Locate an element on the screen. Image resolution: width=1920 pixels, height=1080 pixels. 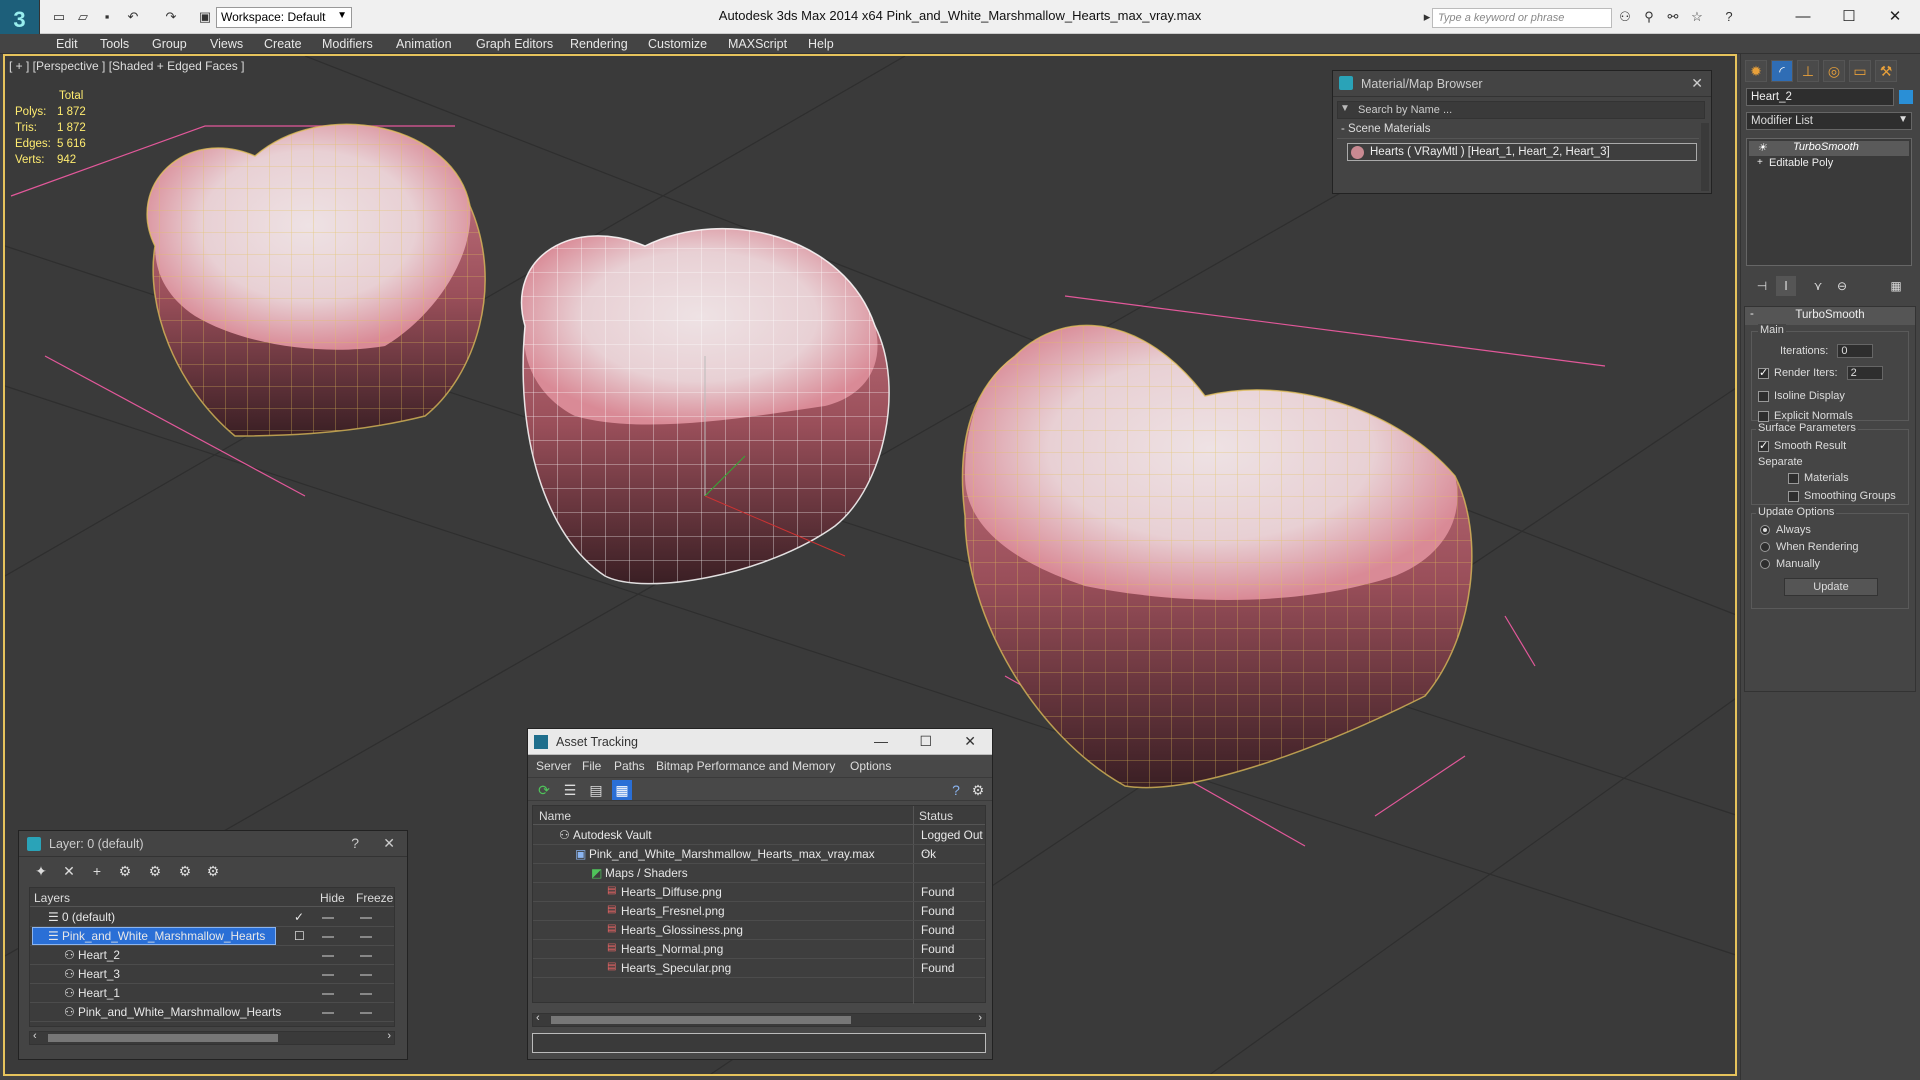
separate-smoothing-groups-checkbox is located at coordinates (1793, 496).